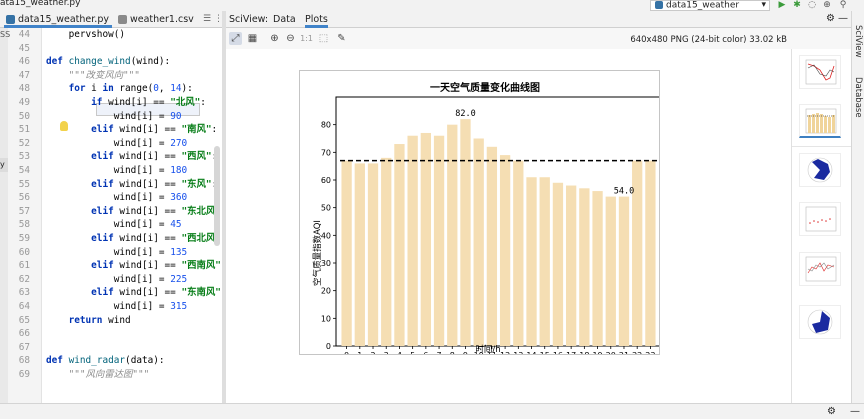 The width and height of the screenshot is (864, 419). What do you see at coordinates (97, 34) in the screenshot?
I see `code-text: pervshow()` at bounding box center [97, 34].